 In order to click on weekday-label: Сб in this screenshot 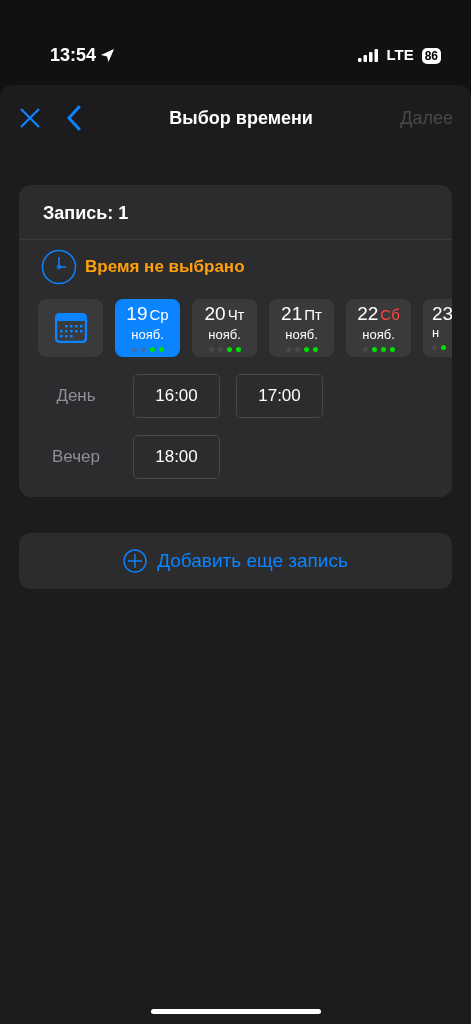, I will do `click(390, 315)`.